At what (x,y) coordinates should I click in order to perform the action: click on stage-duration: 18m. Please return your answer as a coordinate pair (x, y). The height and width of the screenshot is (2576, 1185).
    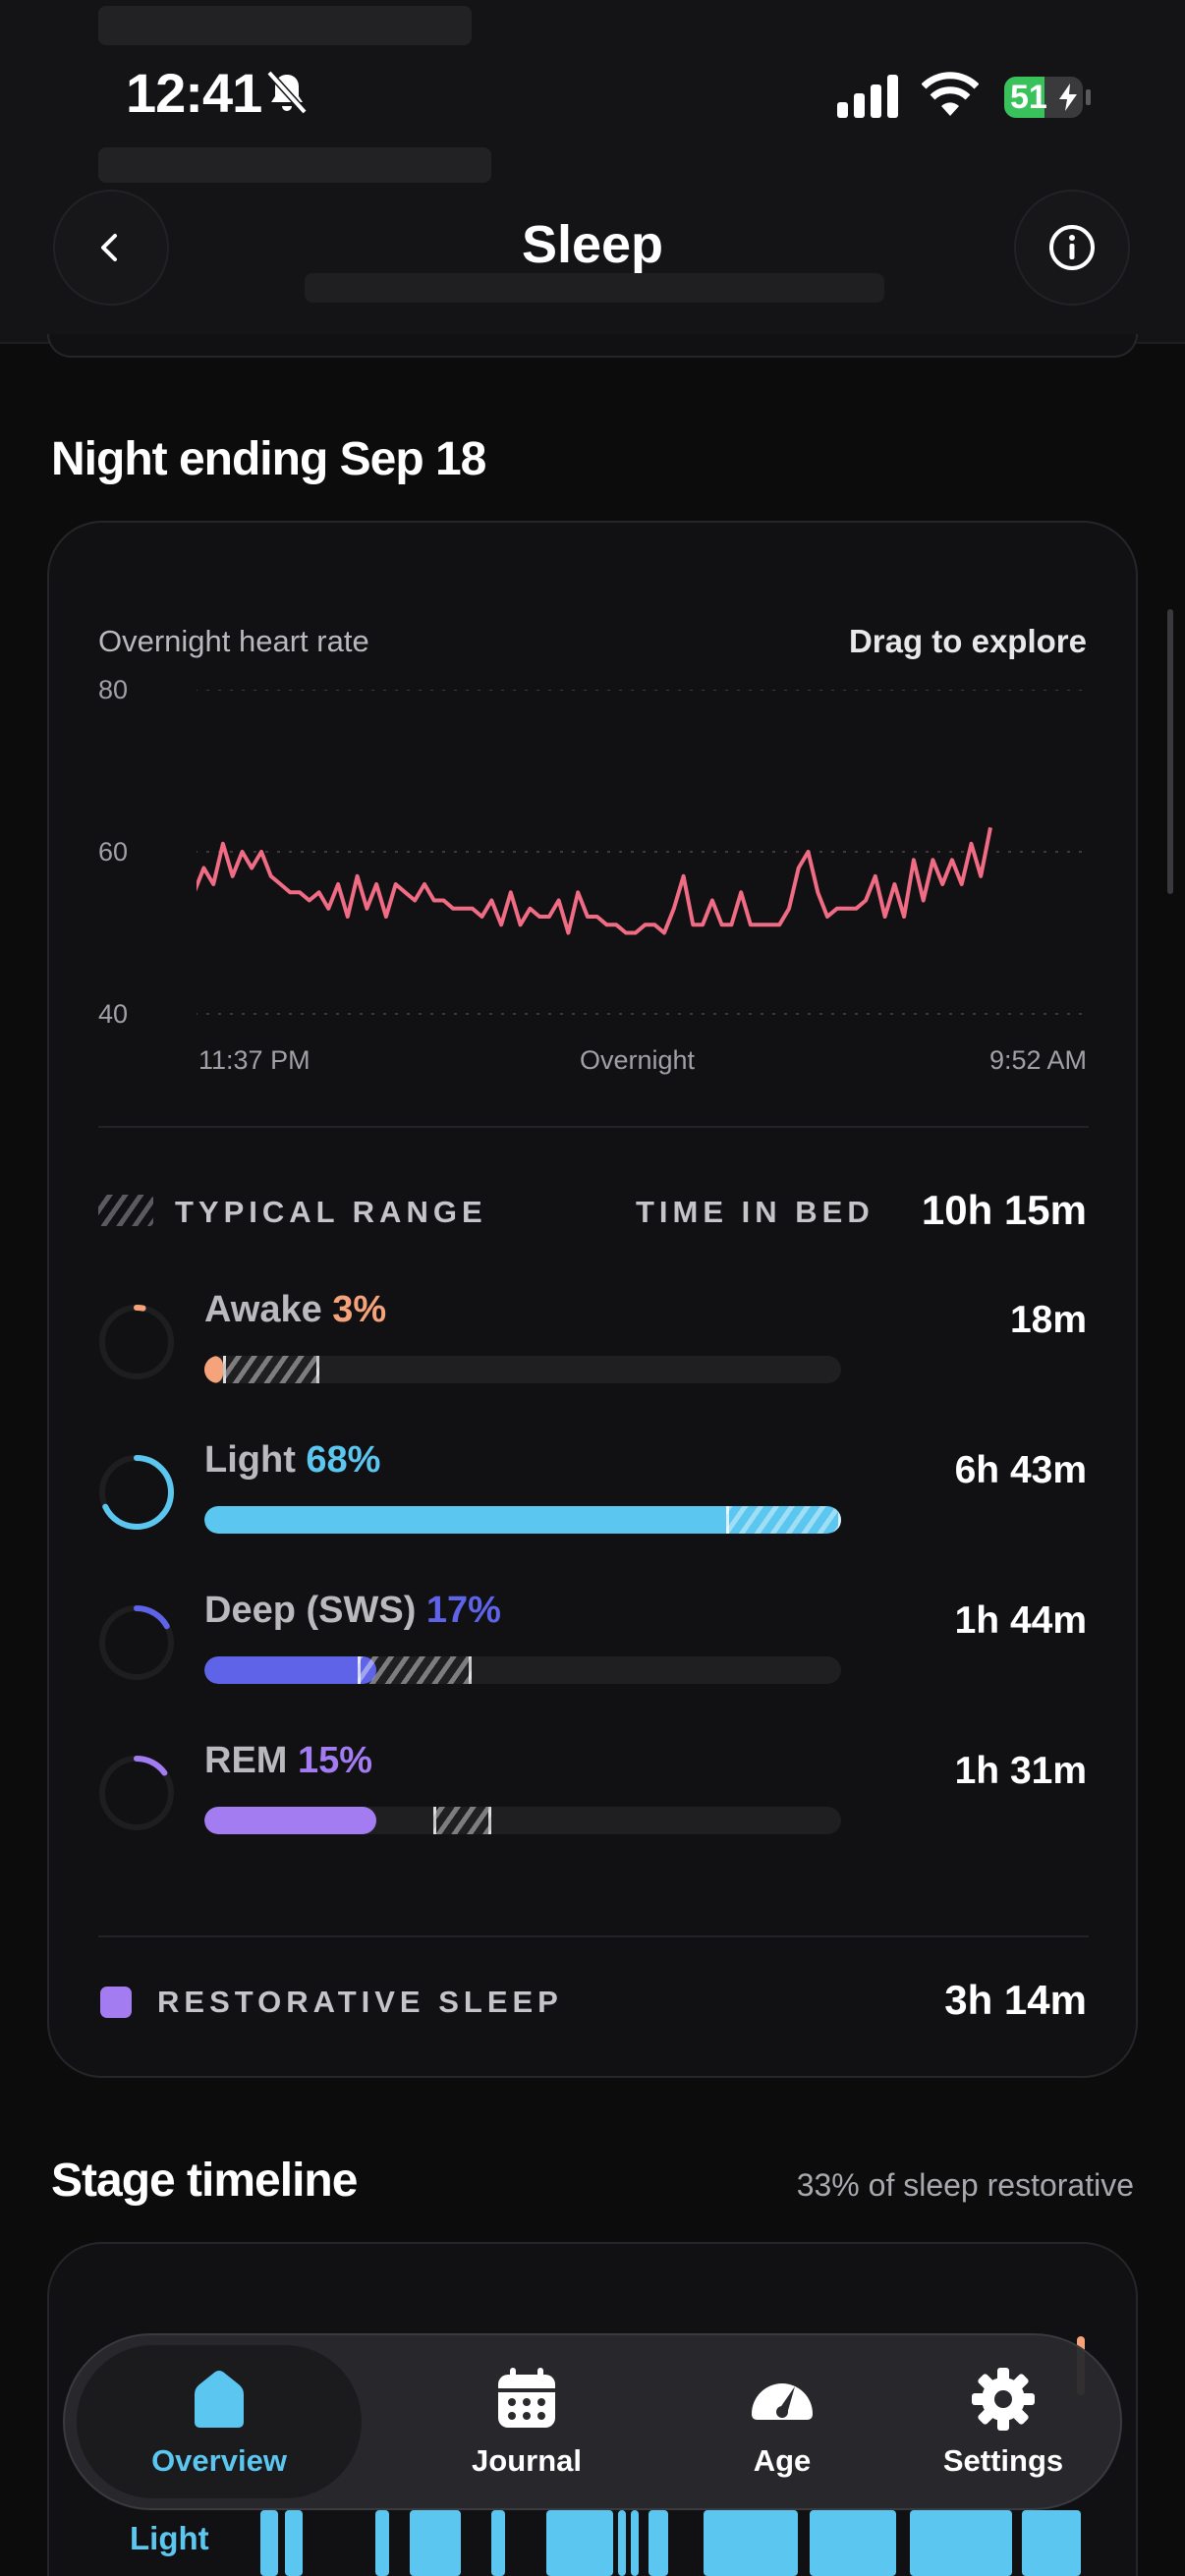
    Looking at the image, I should click on (1048, 1320).